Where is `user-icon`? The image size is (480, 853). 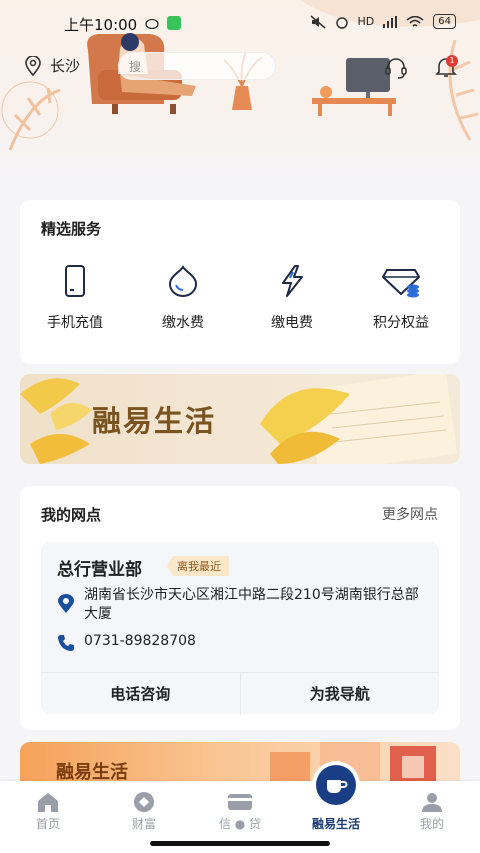 user-icon is located at coordinates (432, 802).